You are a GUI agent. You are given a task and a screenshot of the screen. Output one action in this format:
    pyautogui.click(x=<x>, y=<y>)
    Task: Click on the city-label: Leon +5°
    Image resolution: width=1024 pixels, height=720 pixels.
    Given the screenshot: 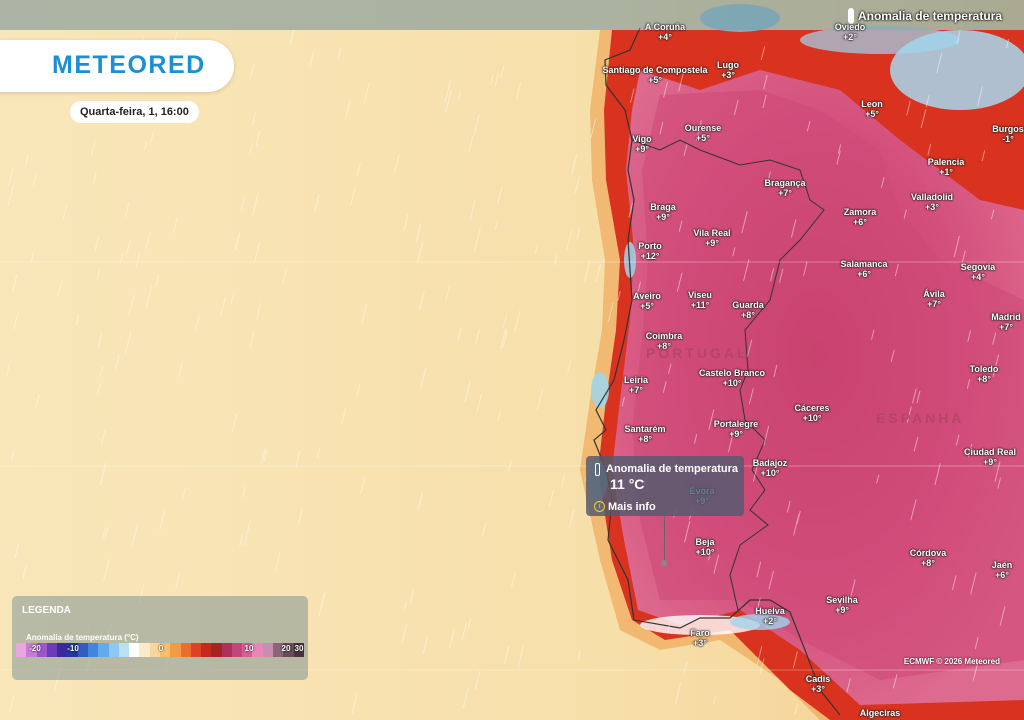 What is the action you would take?
    pyautogui.click(x=872, y=109)
    